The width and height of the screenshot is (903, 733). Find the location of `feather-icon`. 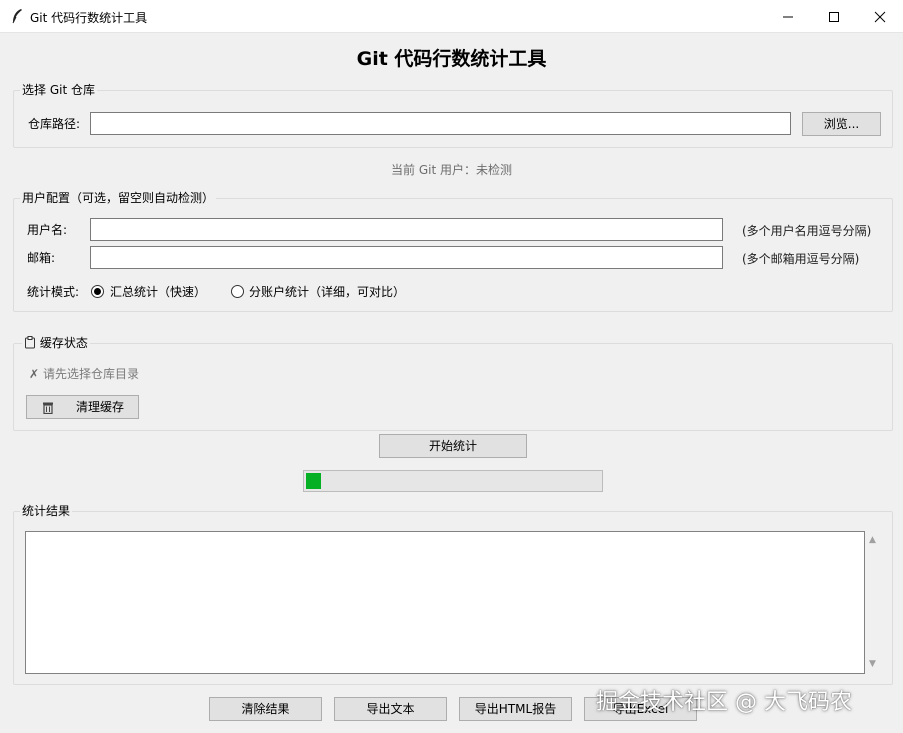

feather-icon is located at coordinates (17, 16).